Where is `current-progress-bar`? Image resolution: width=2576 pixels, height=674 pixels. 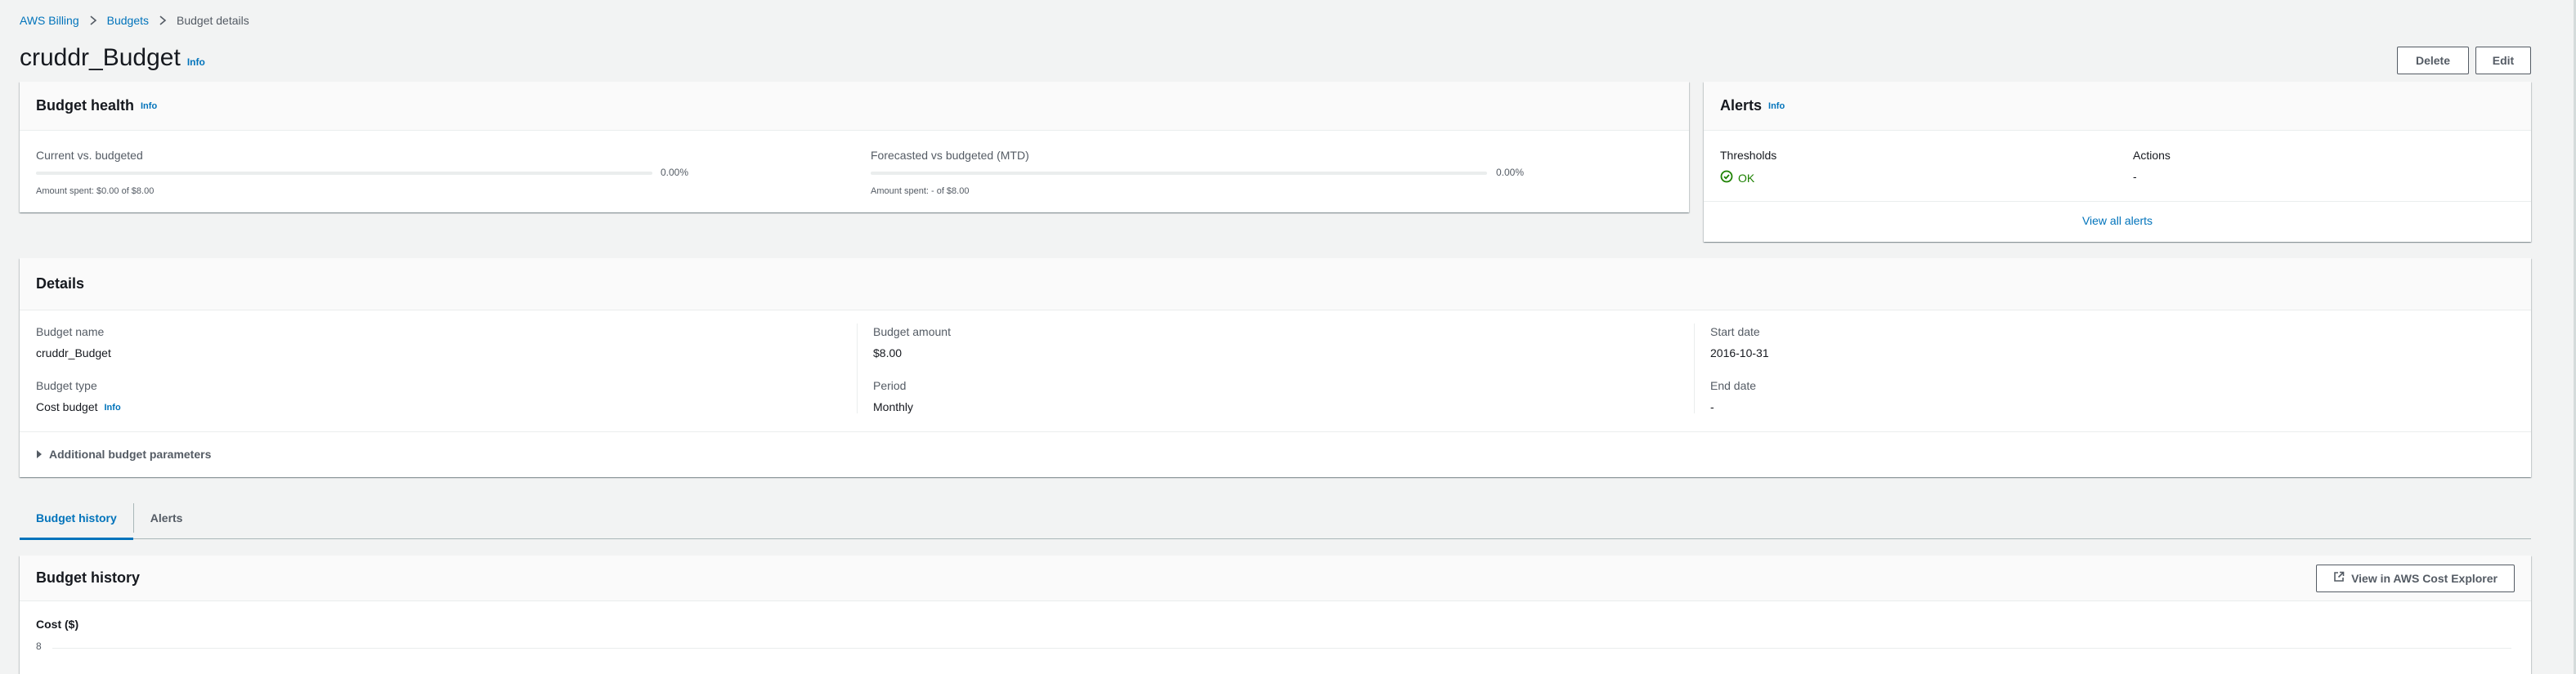
current-progress-bar is located at coordinates (344, 173).